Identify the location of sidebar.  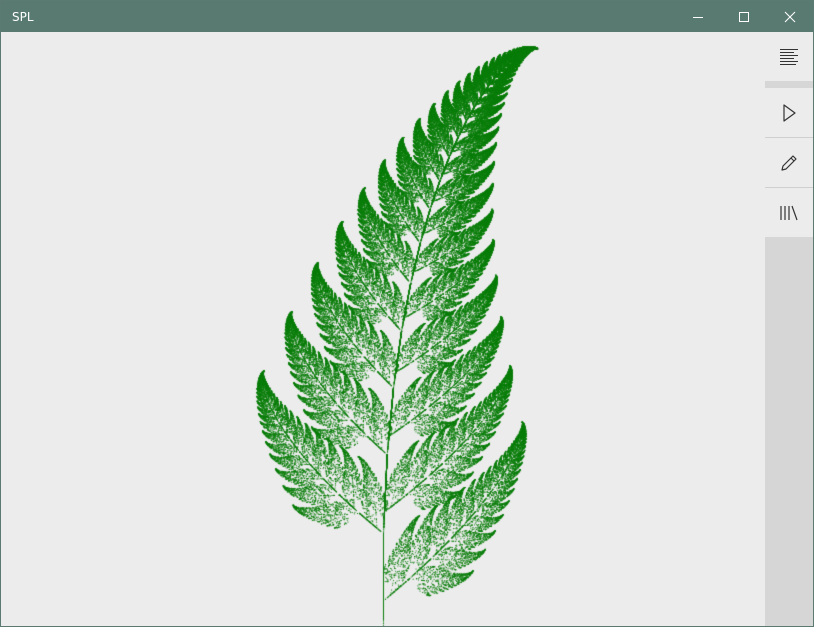
(789, 329).